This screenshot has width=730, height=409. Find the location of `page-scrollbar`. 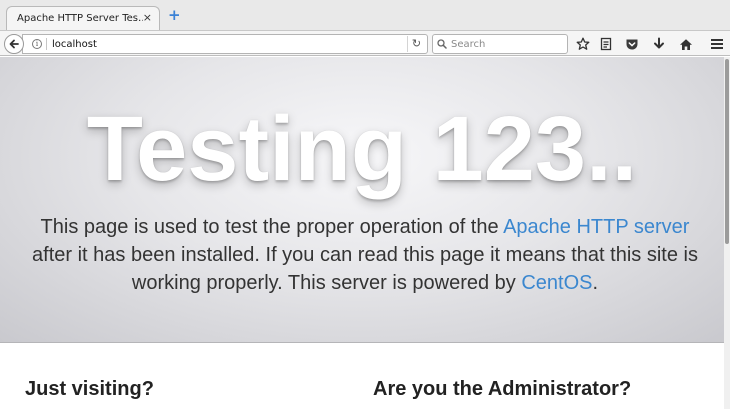

page-scrollbar is located at coordinates (727, 233).